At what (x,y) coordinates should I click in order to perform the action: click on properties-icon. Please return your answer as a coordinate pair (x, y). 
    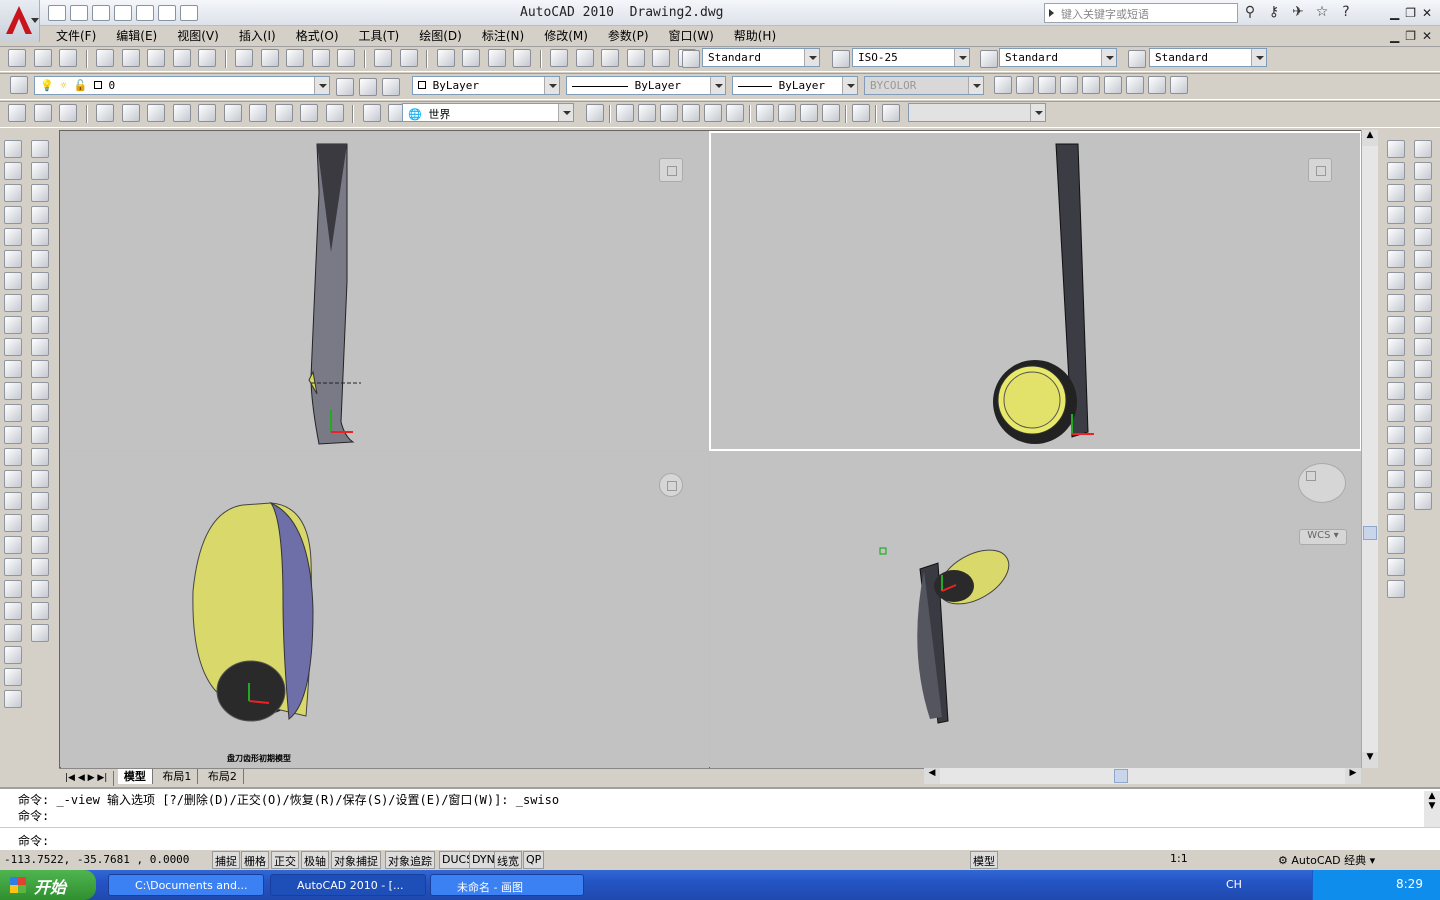
    Looking at the image, I should click on (559, 58).